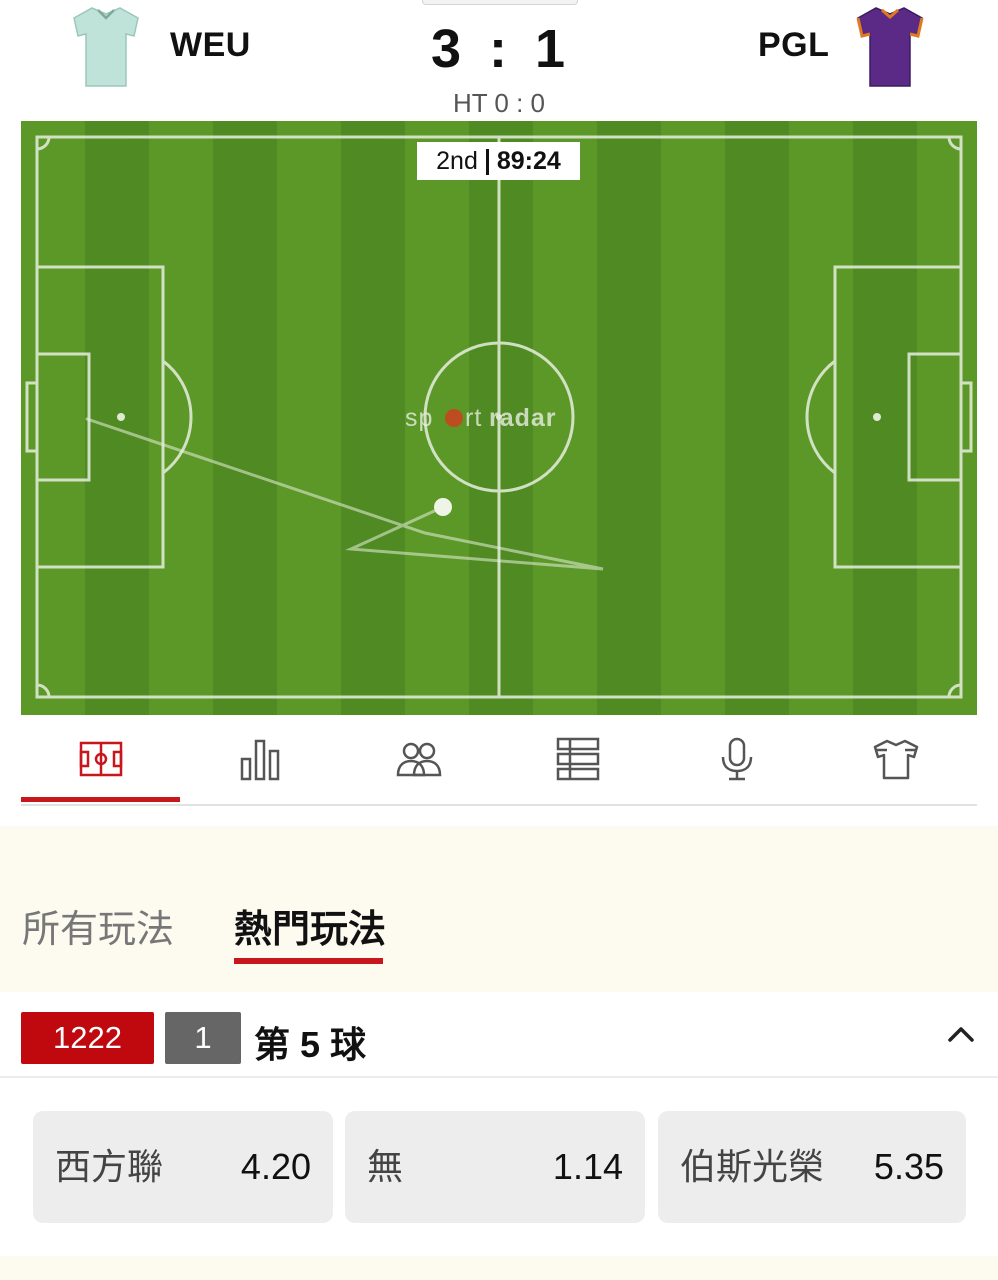 Image resolution: width=998 pixels, height=1280 pixels. I want to click on odds-button-away: 伯斯光榮 5.35, so click(812, 1167).